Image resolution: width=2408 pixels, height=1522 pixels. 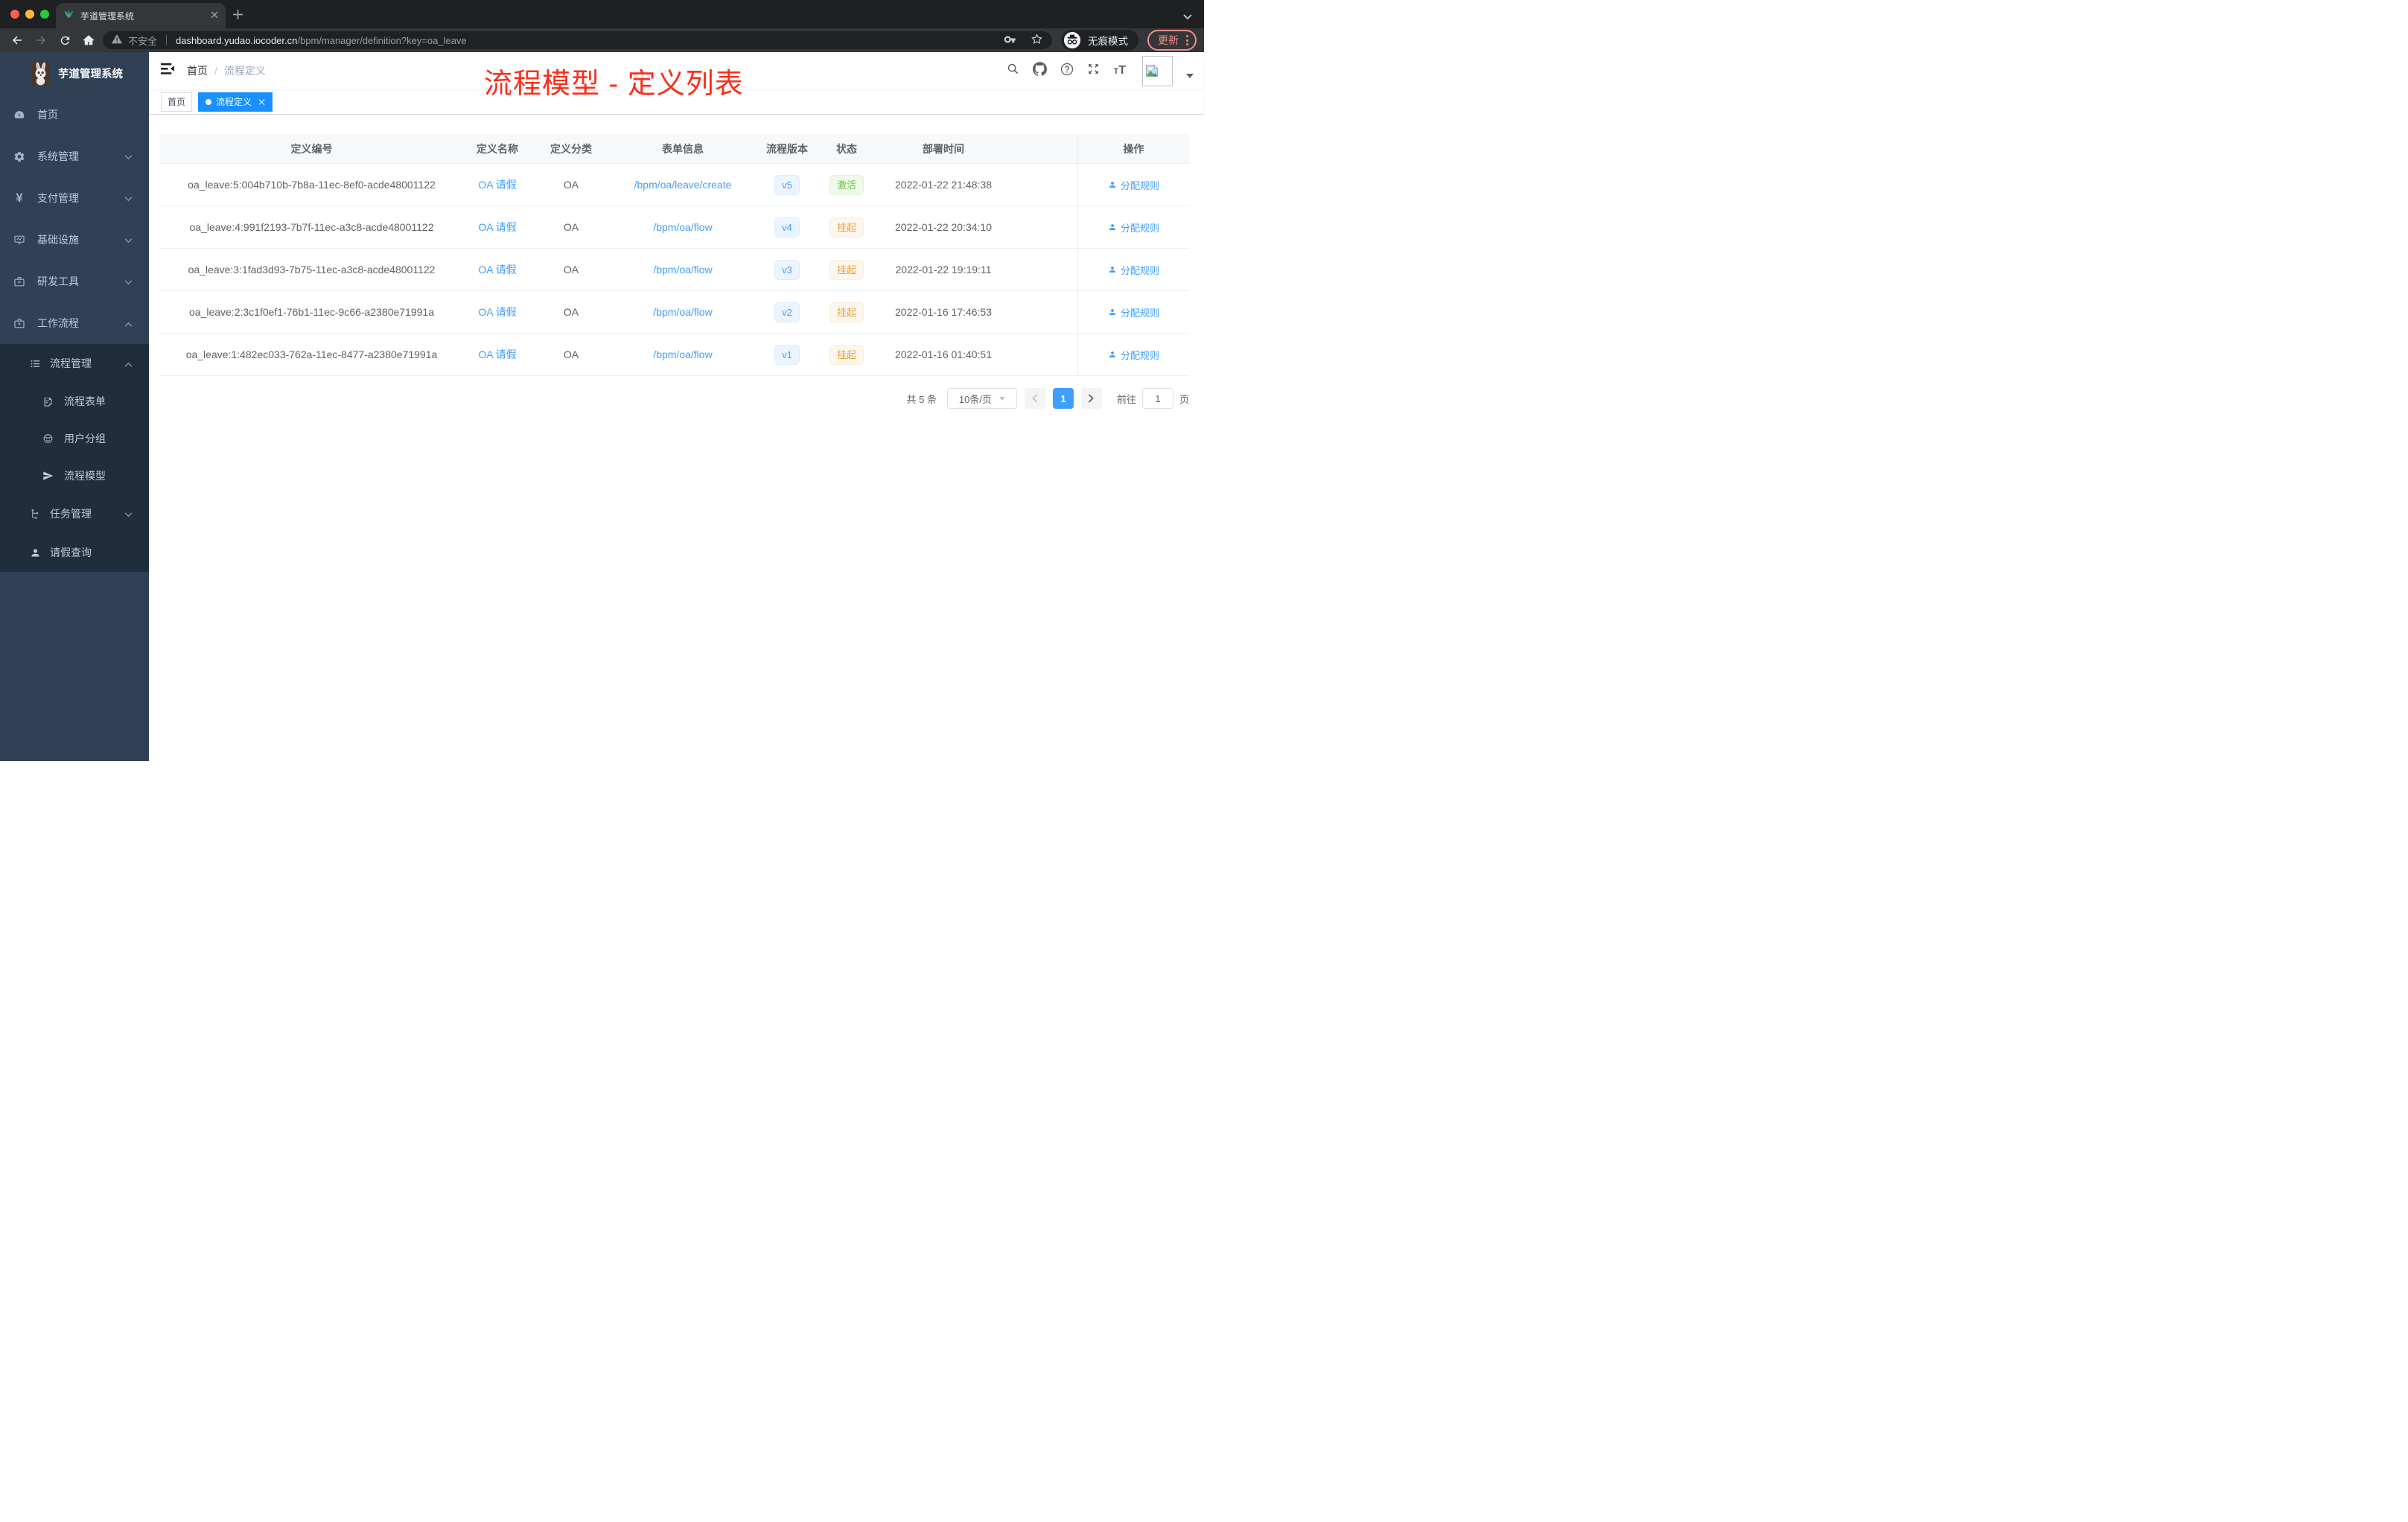 I want to click on sidebar-item-task-management: 任务管理, so click(x=74, y=513).